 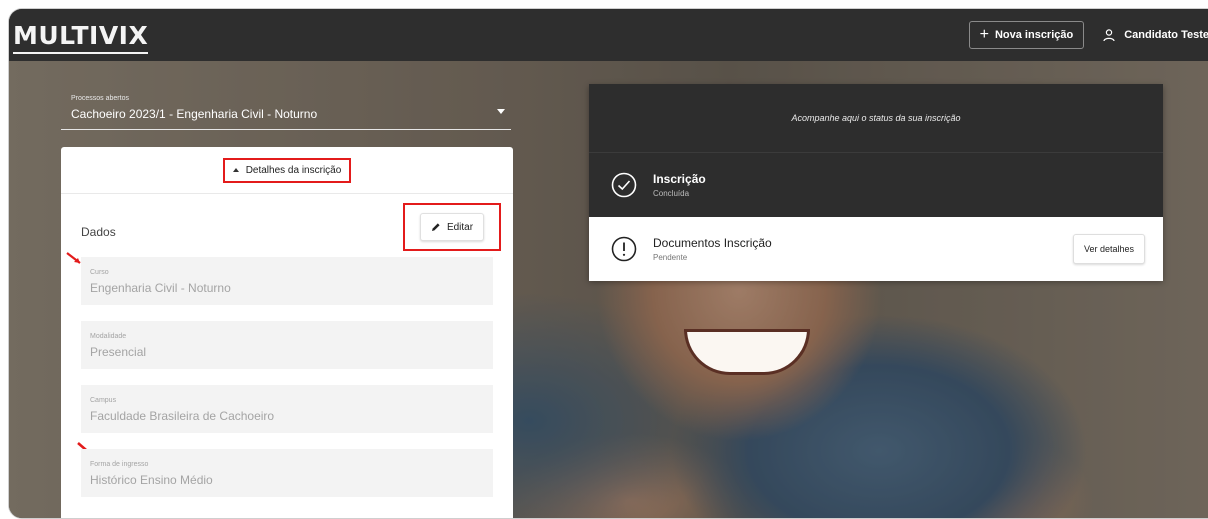 What do you see at coordinates (235, 170) in the screenshot?
I see `caret-up-icon` at bounding box center [235, 170].